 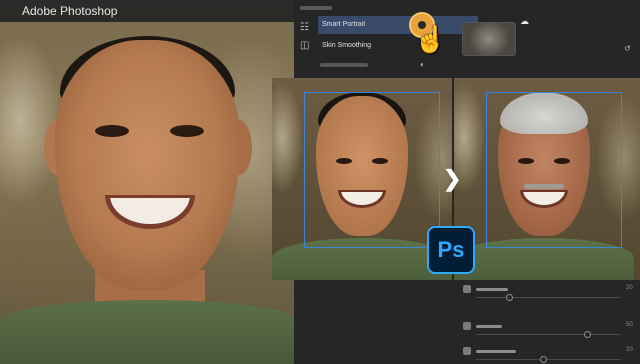 I want to click on hand-cursor-icon: ☝, so click(x=430, y=39).